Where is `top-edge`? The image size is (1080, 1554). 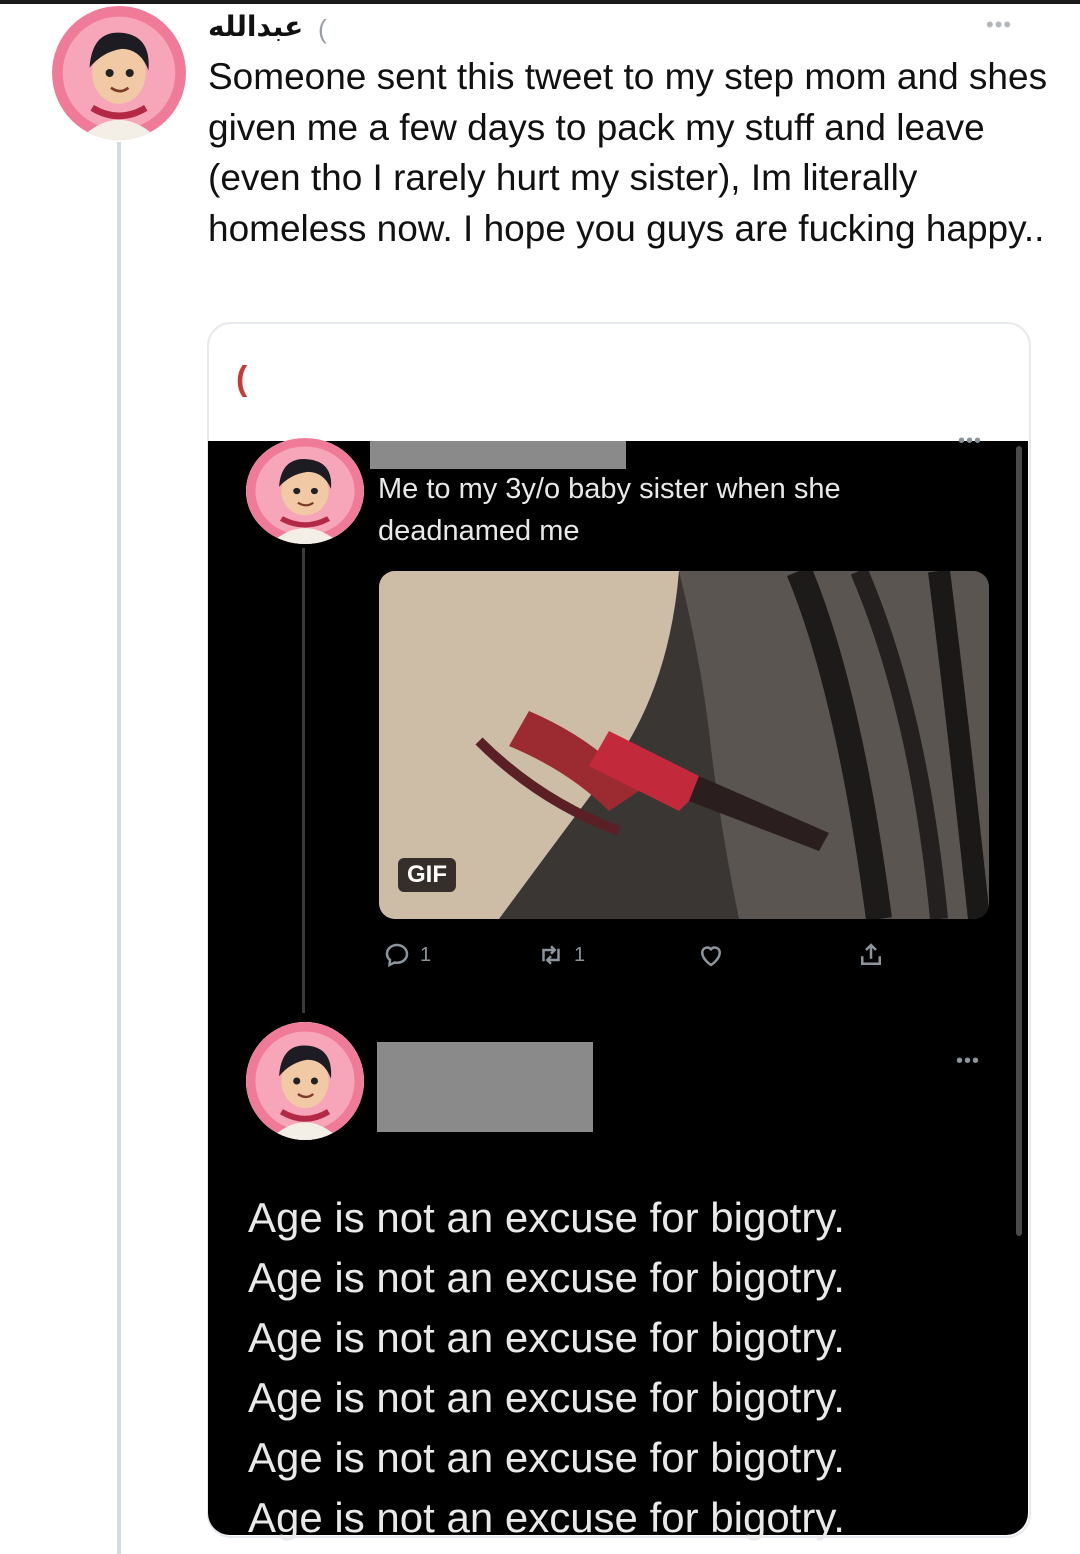 top-edge is located at coordinates (540, 2).